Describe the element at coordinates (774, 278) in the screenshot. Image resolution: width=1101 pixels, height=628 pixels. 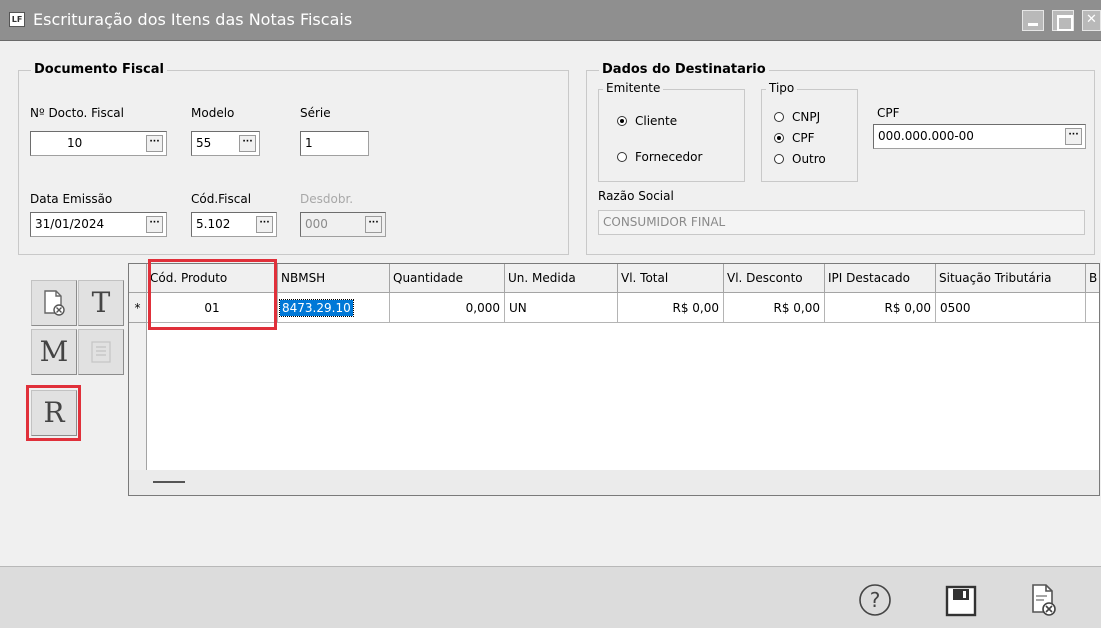
I see `col-header-vl-desconto: Vl. Desconto` at that location.